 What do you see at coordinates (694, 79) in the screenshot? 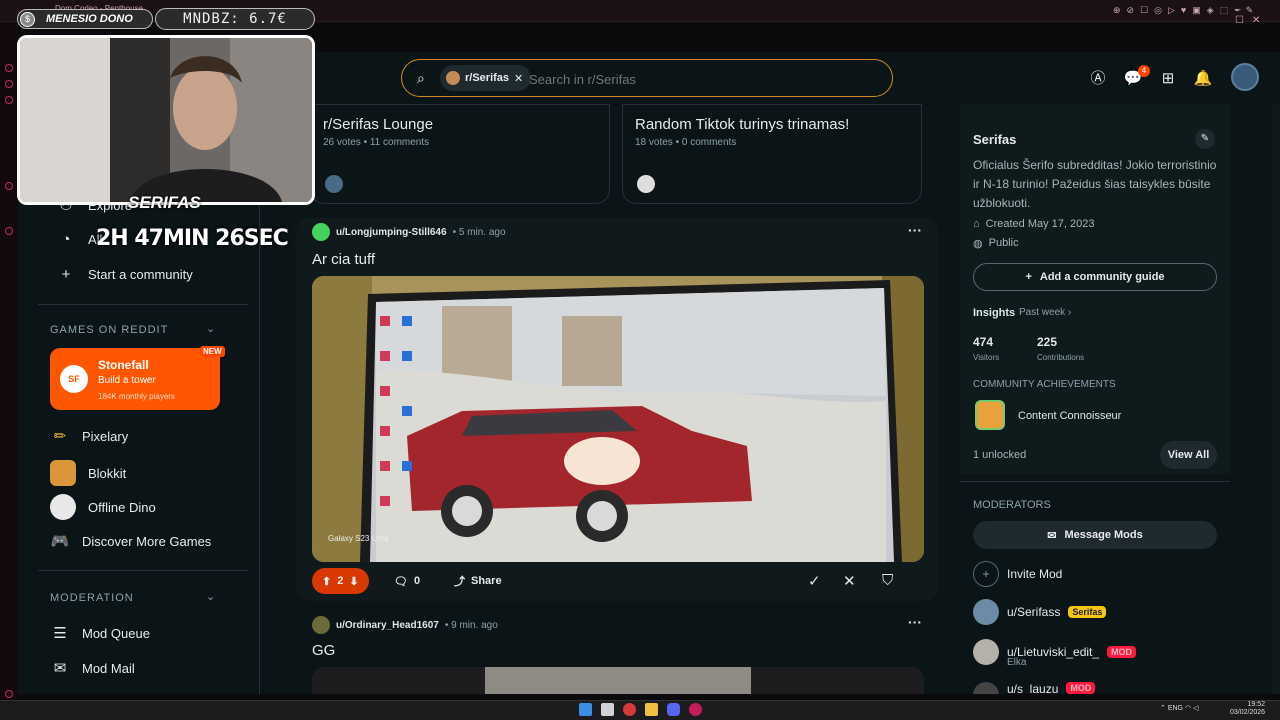
I see `search-input` at bounding box center [694, 79].